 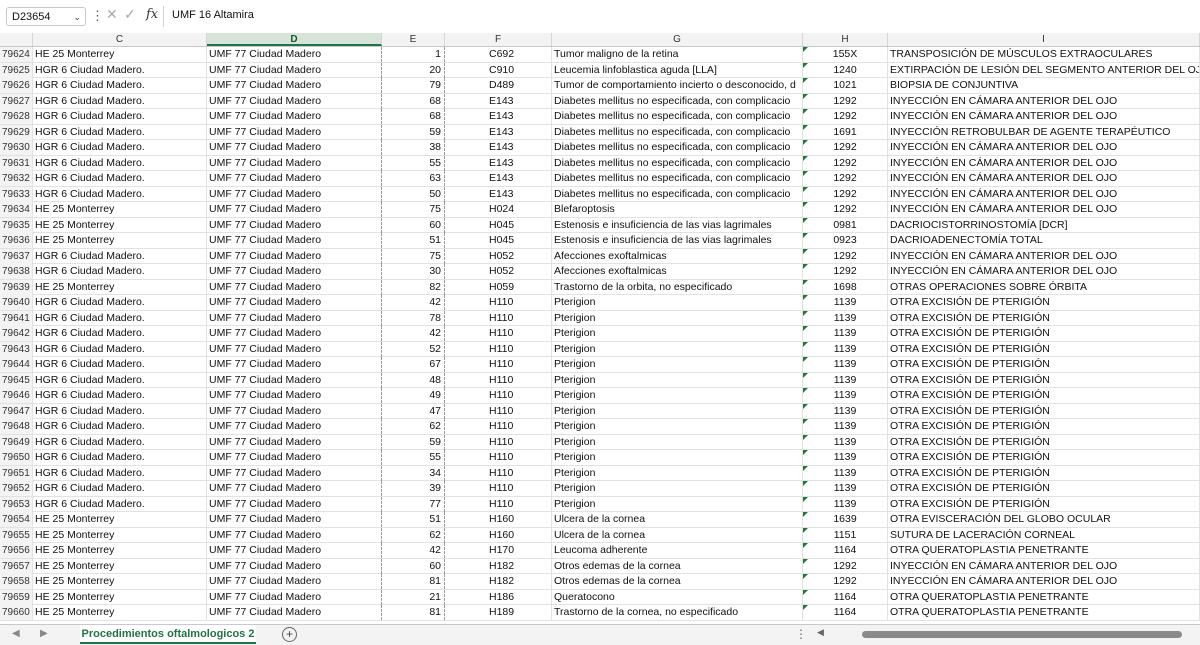 I want to click on cell-f: H059, so click(x=498, y=287).